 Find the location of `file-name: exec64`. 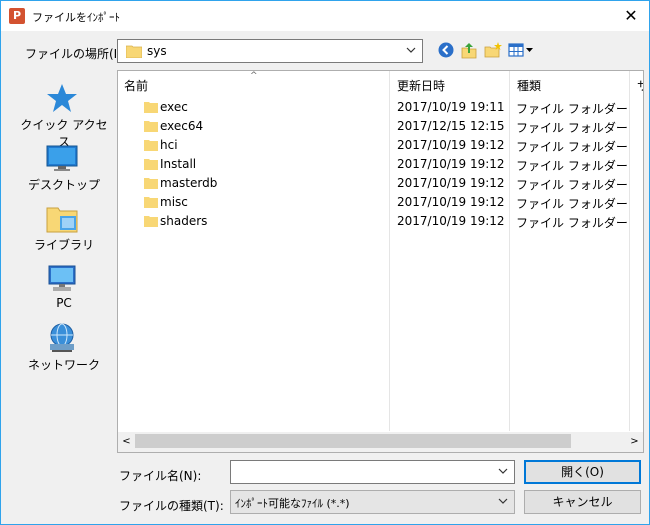

file-name: exec64 is located at coordinates (182, 126).